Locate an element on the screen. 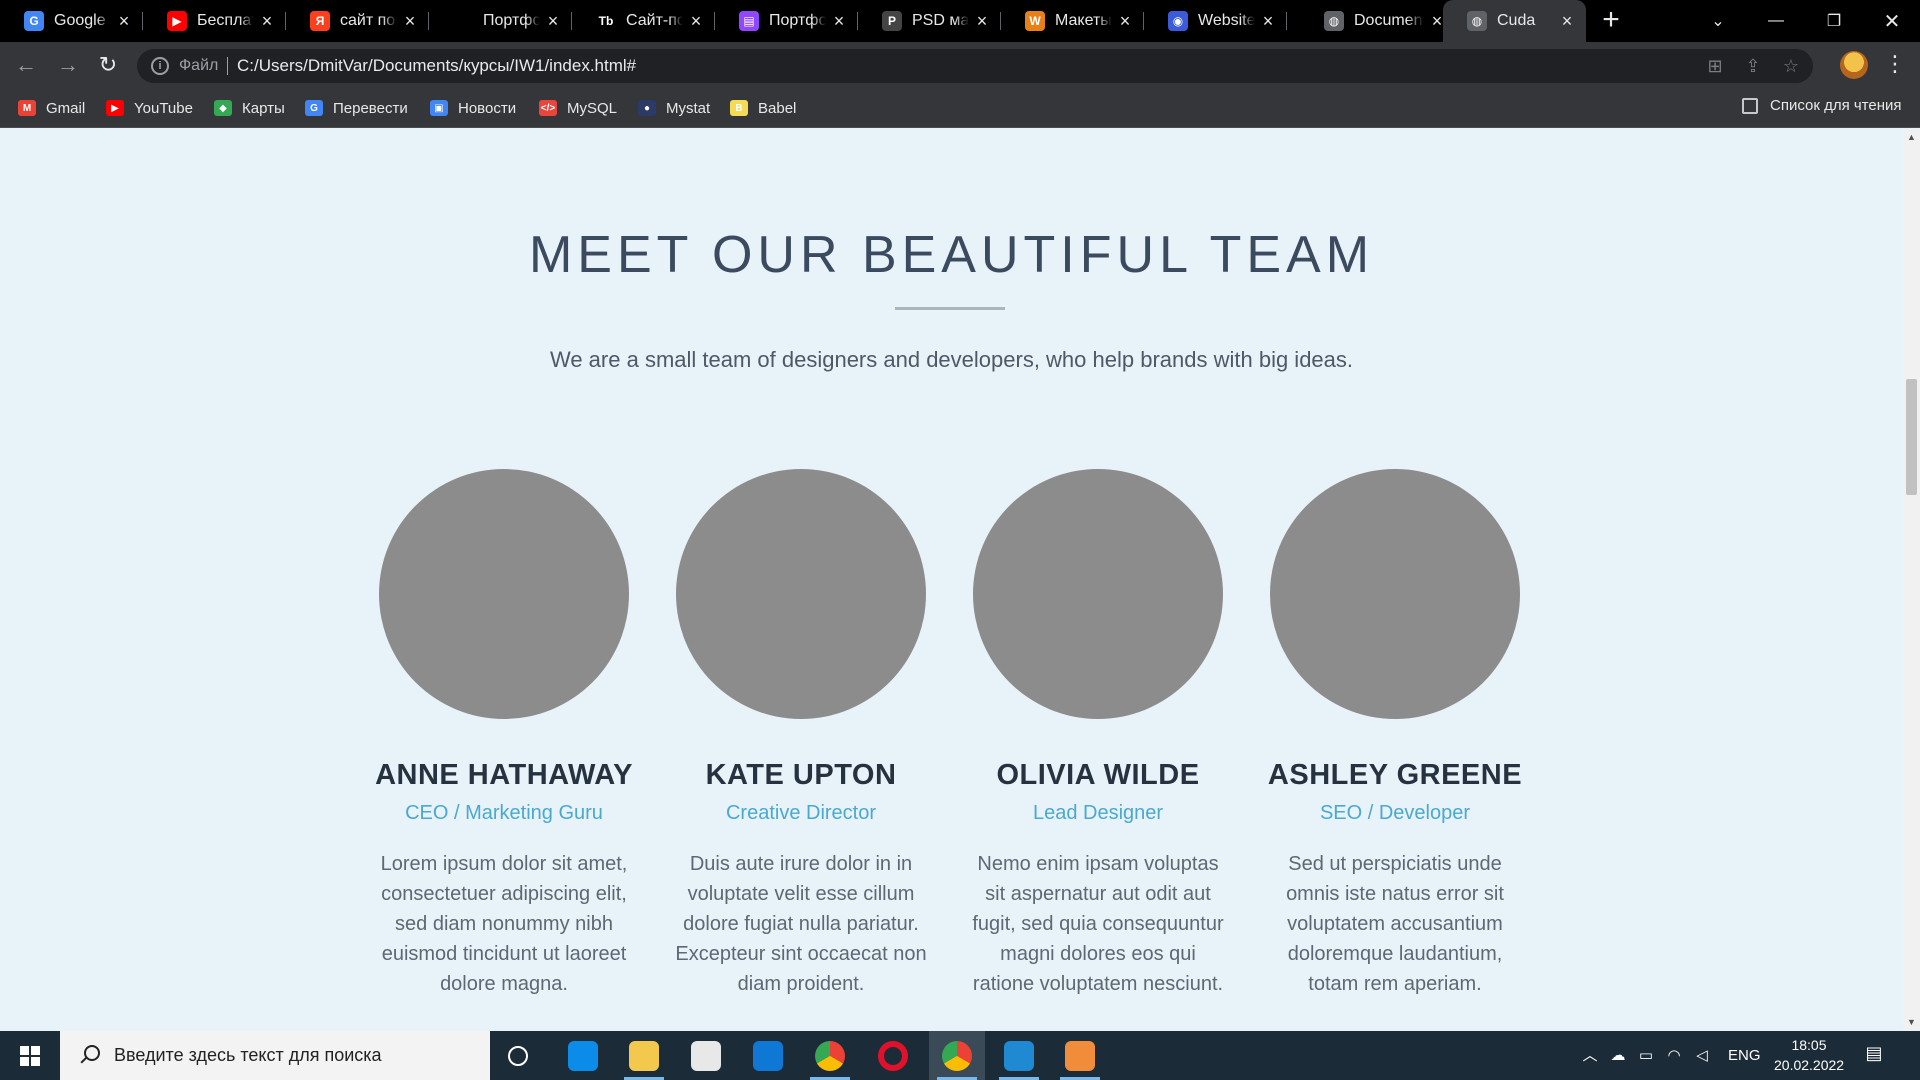 Image resolution: width=1920 pixels, height=1080 pixels. reload-button: ↻ is located at coordinates (108, 65).